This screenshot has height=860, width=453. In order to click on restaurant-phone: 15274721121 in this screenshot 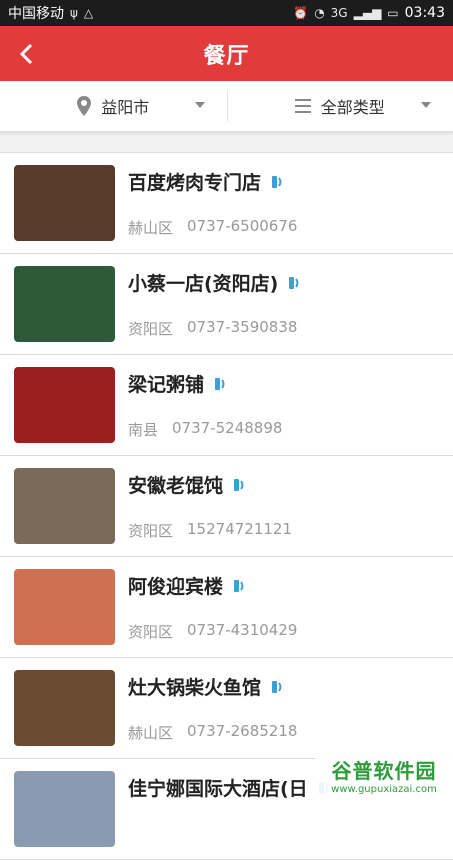, I will do `click(239, 530)`.